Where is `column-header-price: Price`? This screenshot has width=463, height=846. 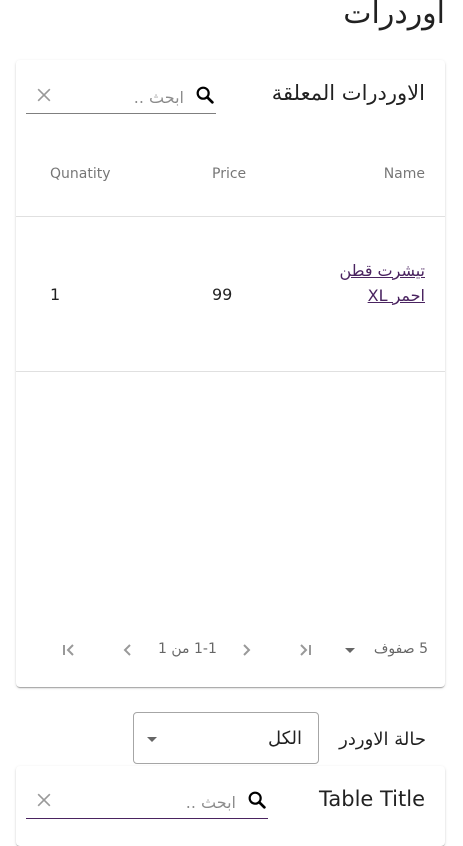 column-header-price: Price is located at coordinates (229, 174).